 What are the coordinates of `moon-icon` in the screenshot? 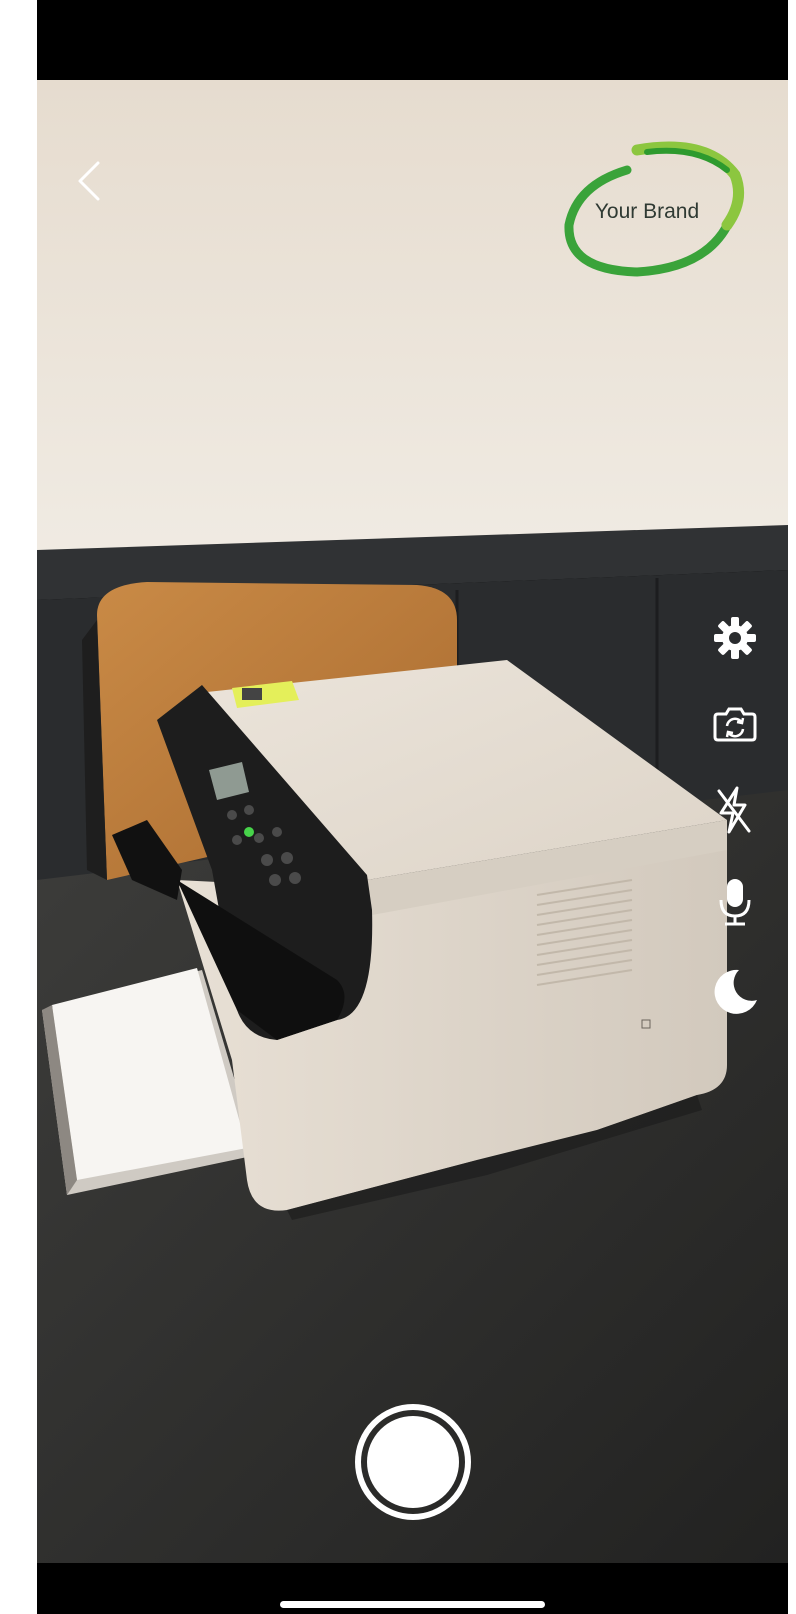 It's located at (735, 991).